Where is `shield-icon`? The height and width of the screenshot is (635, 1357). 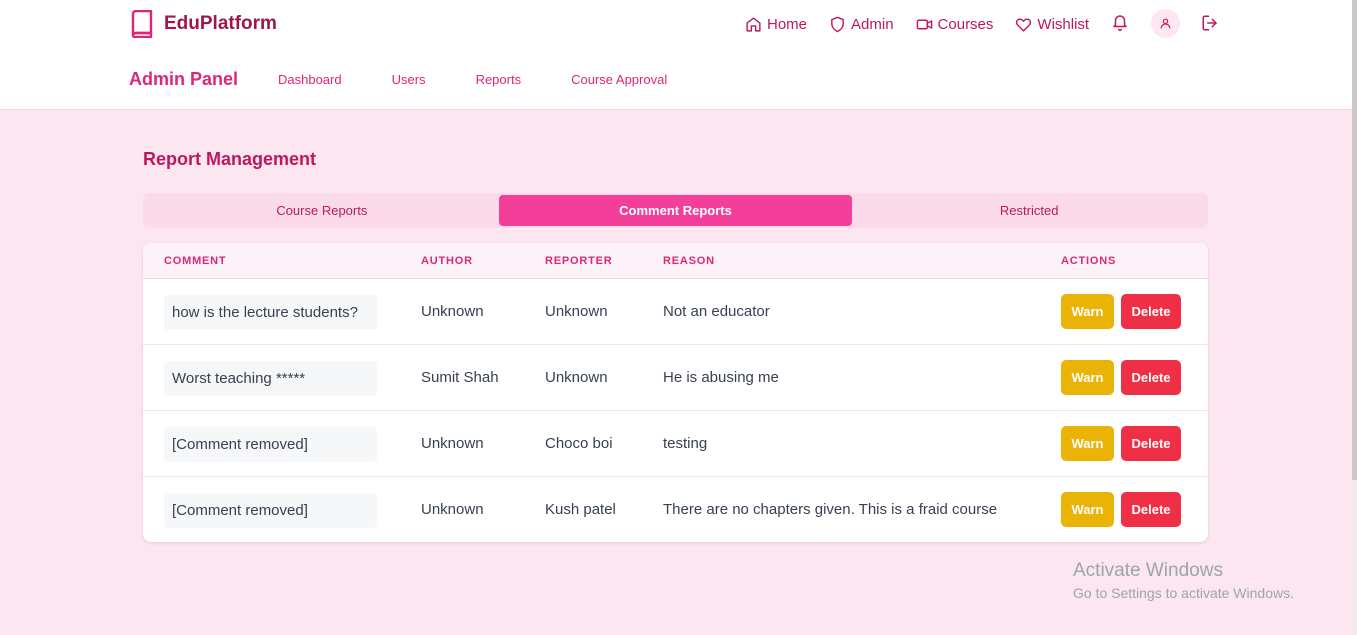
shield-icon is located at coordinates (837, 24).